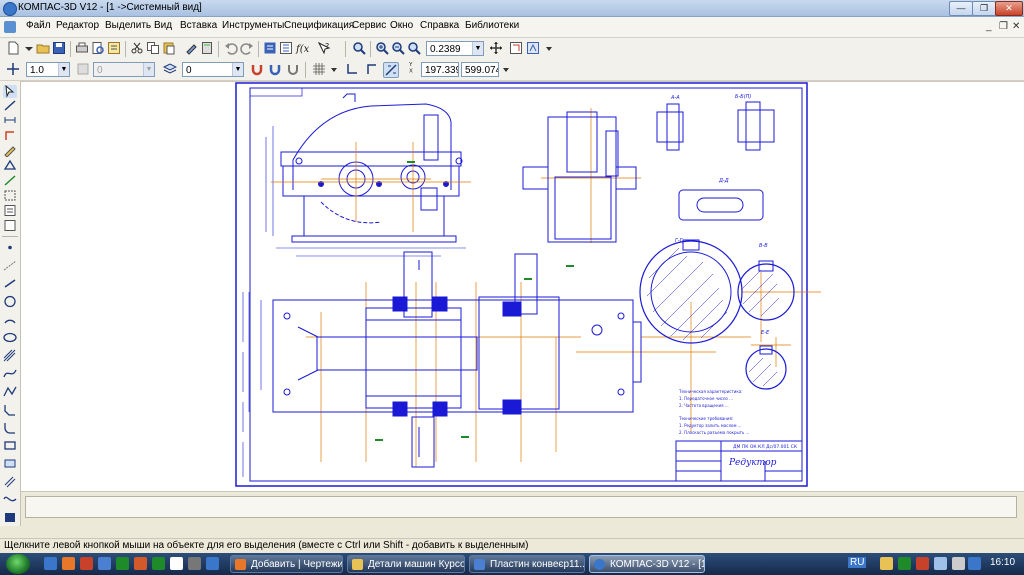 Image resolution: width=1024 pixels, height=575 pixels. What do you see at coordinates (50, 563) in the screenshot?
I see `explorer-icon` at bounding box center [50, 563].